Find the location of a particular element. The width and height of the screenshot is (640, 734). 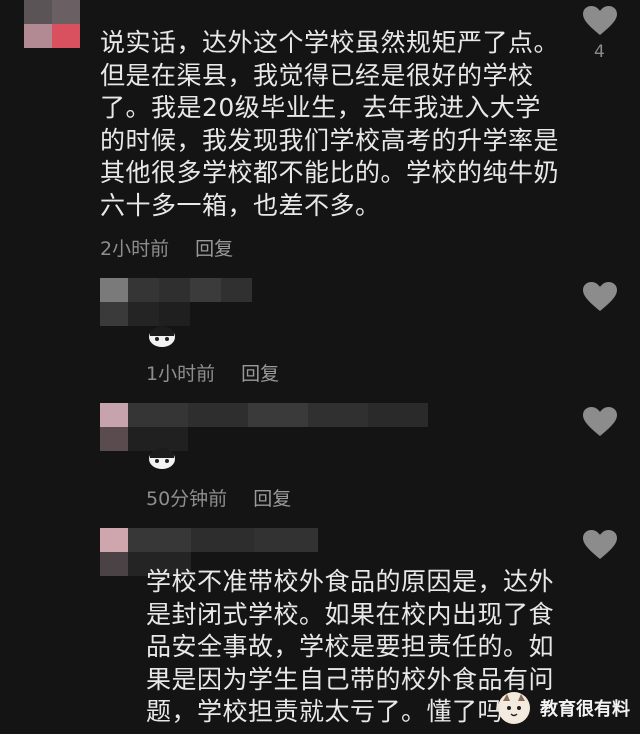

watermark-text: 教育很有料 is located at coordinates (585, 709).